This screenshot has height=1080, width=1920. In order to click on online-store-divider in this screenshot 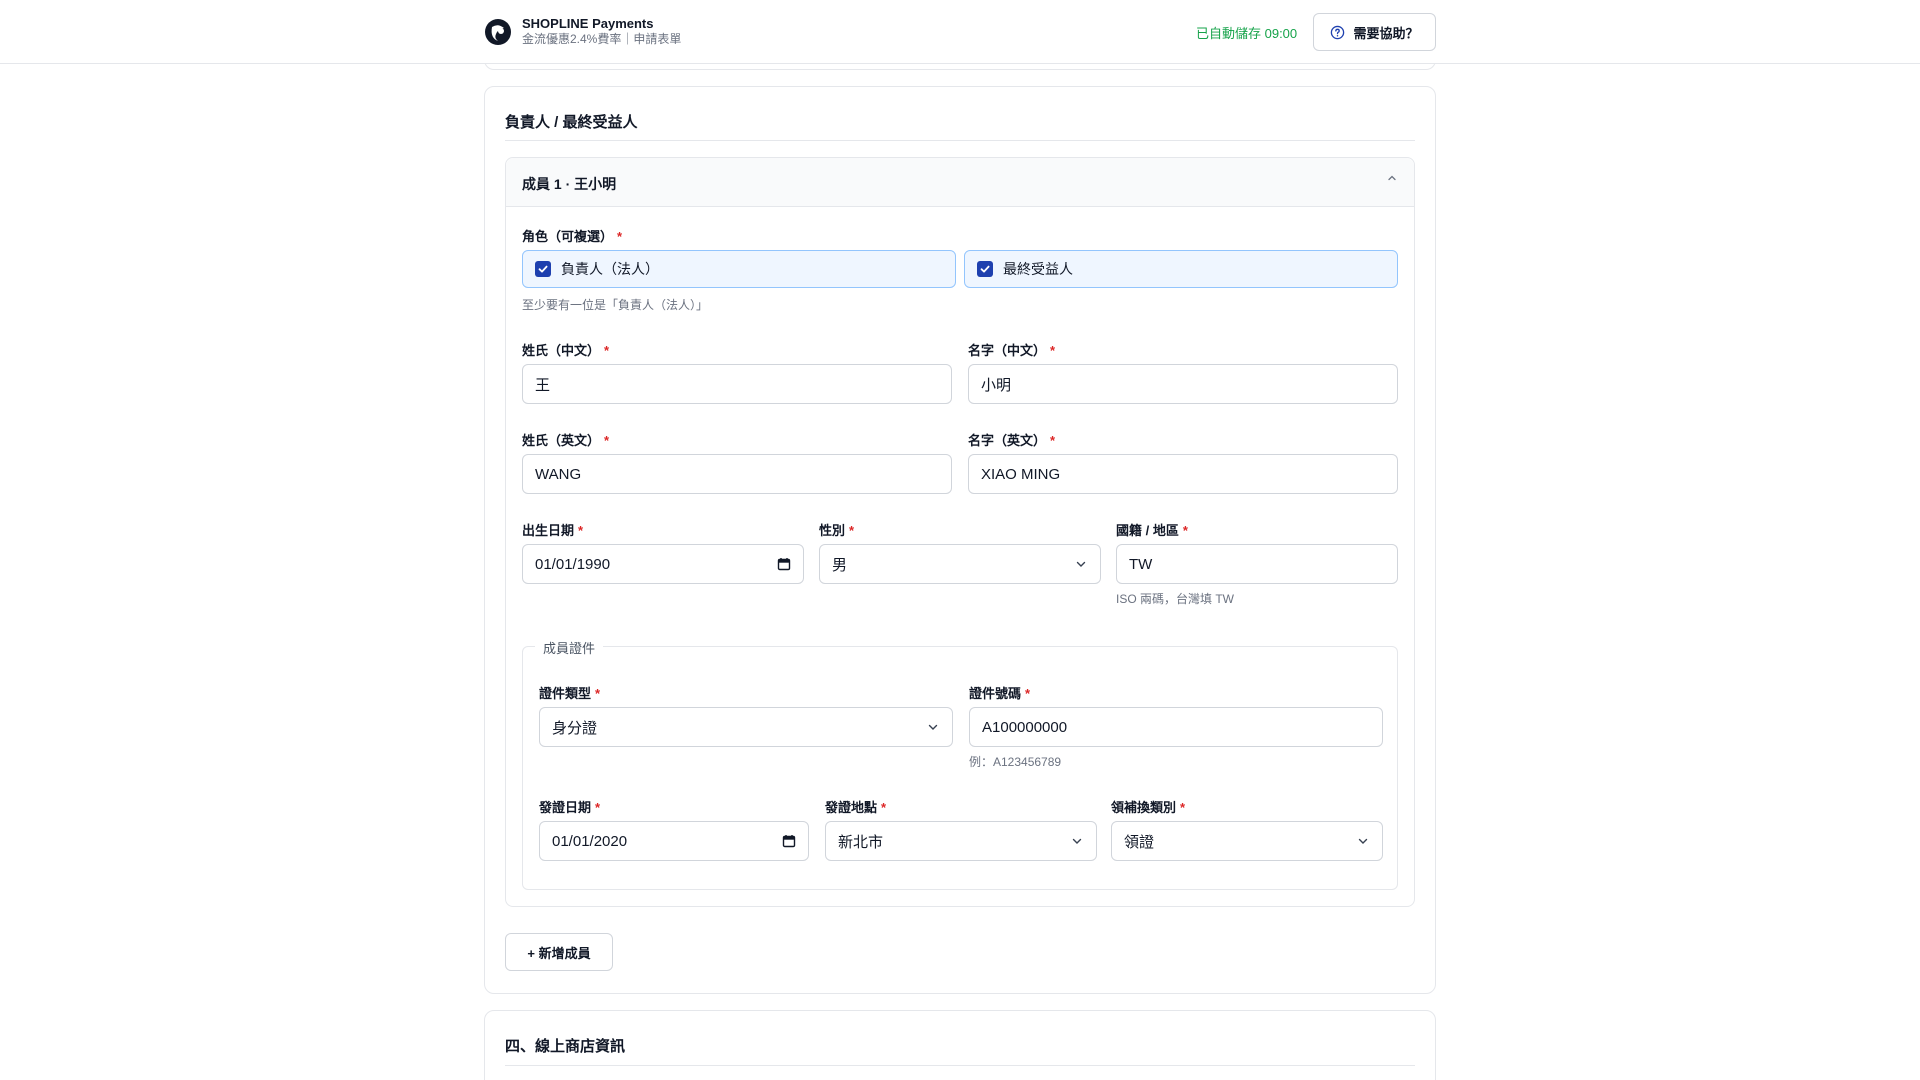, I will do `click(960, 1065)`.